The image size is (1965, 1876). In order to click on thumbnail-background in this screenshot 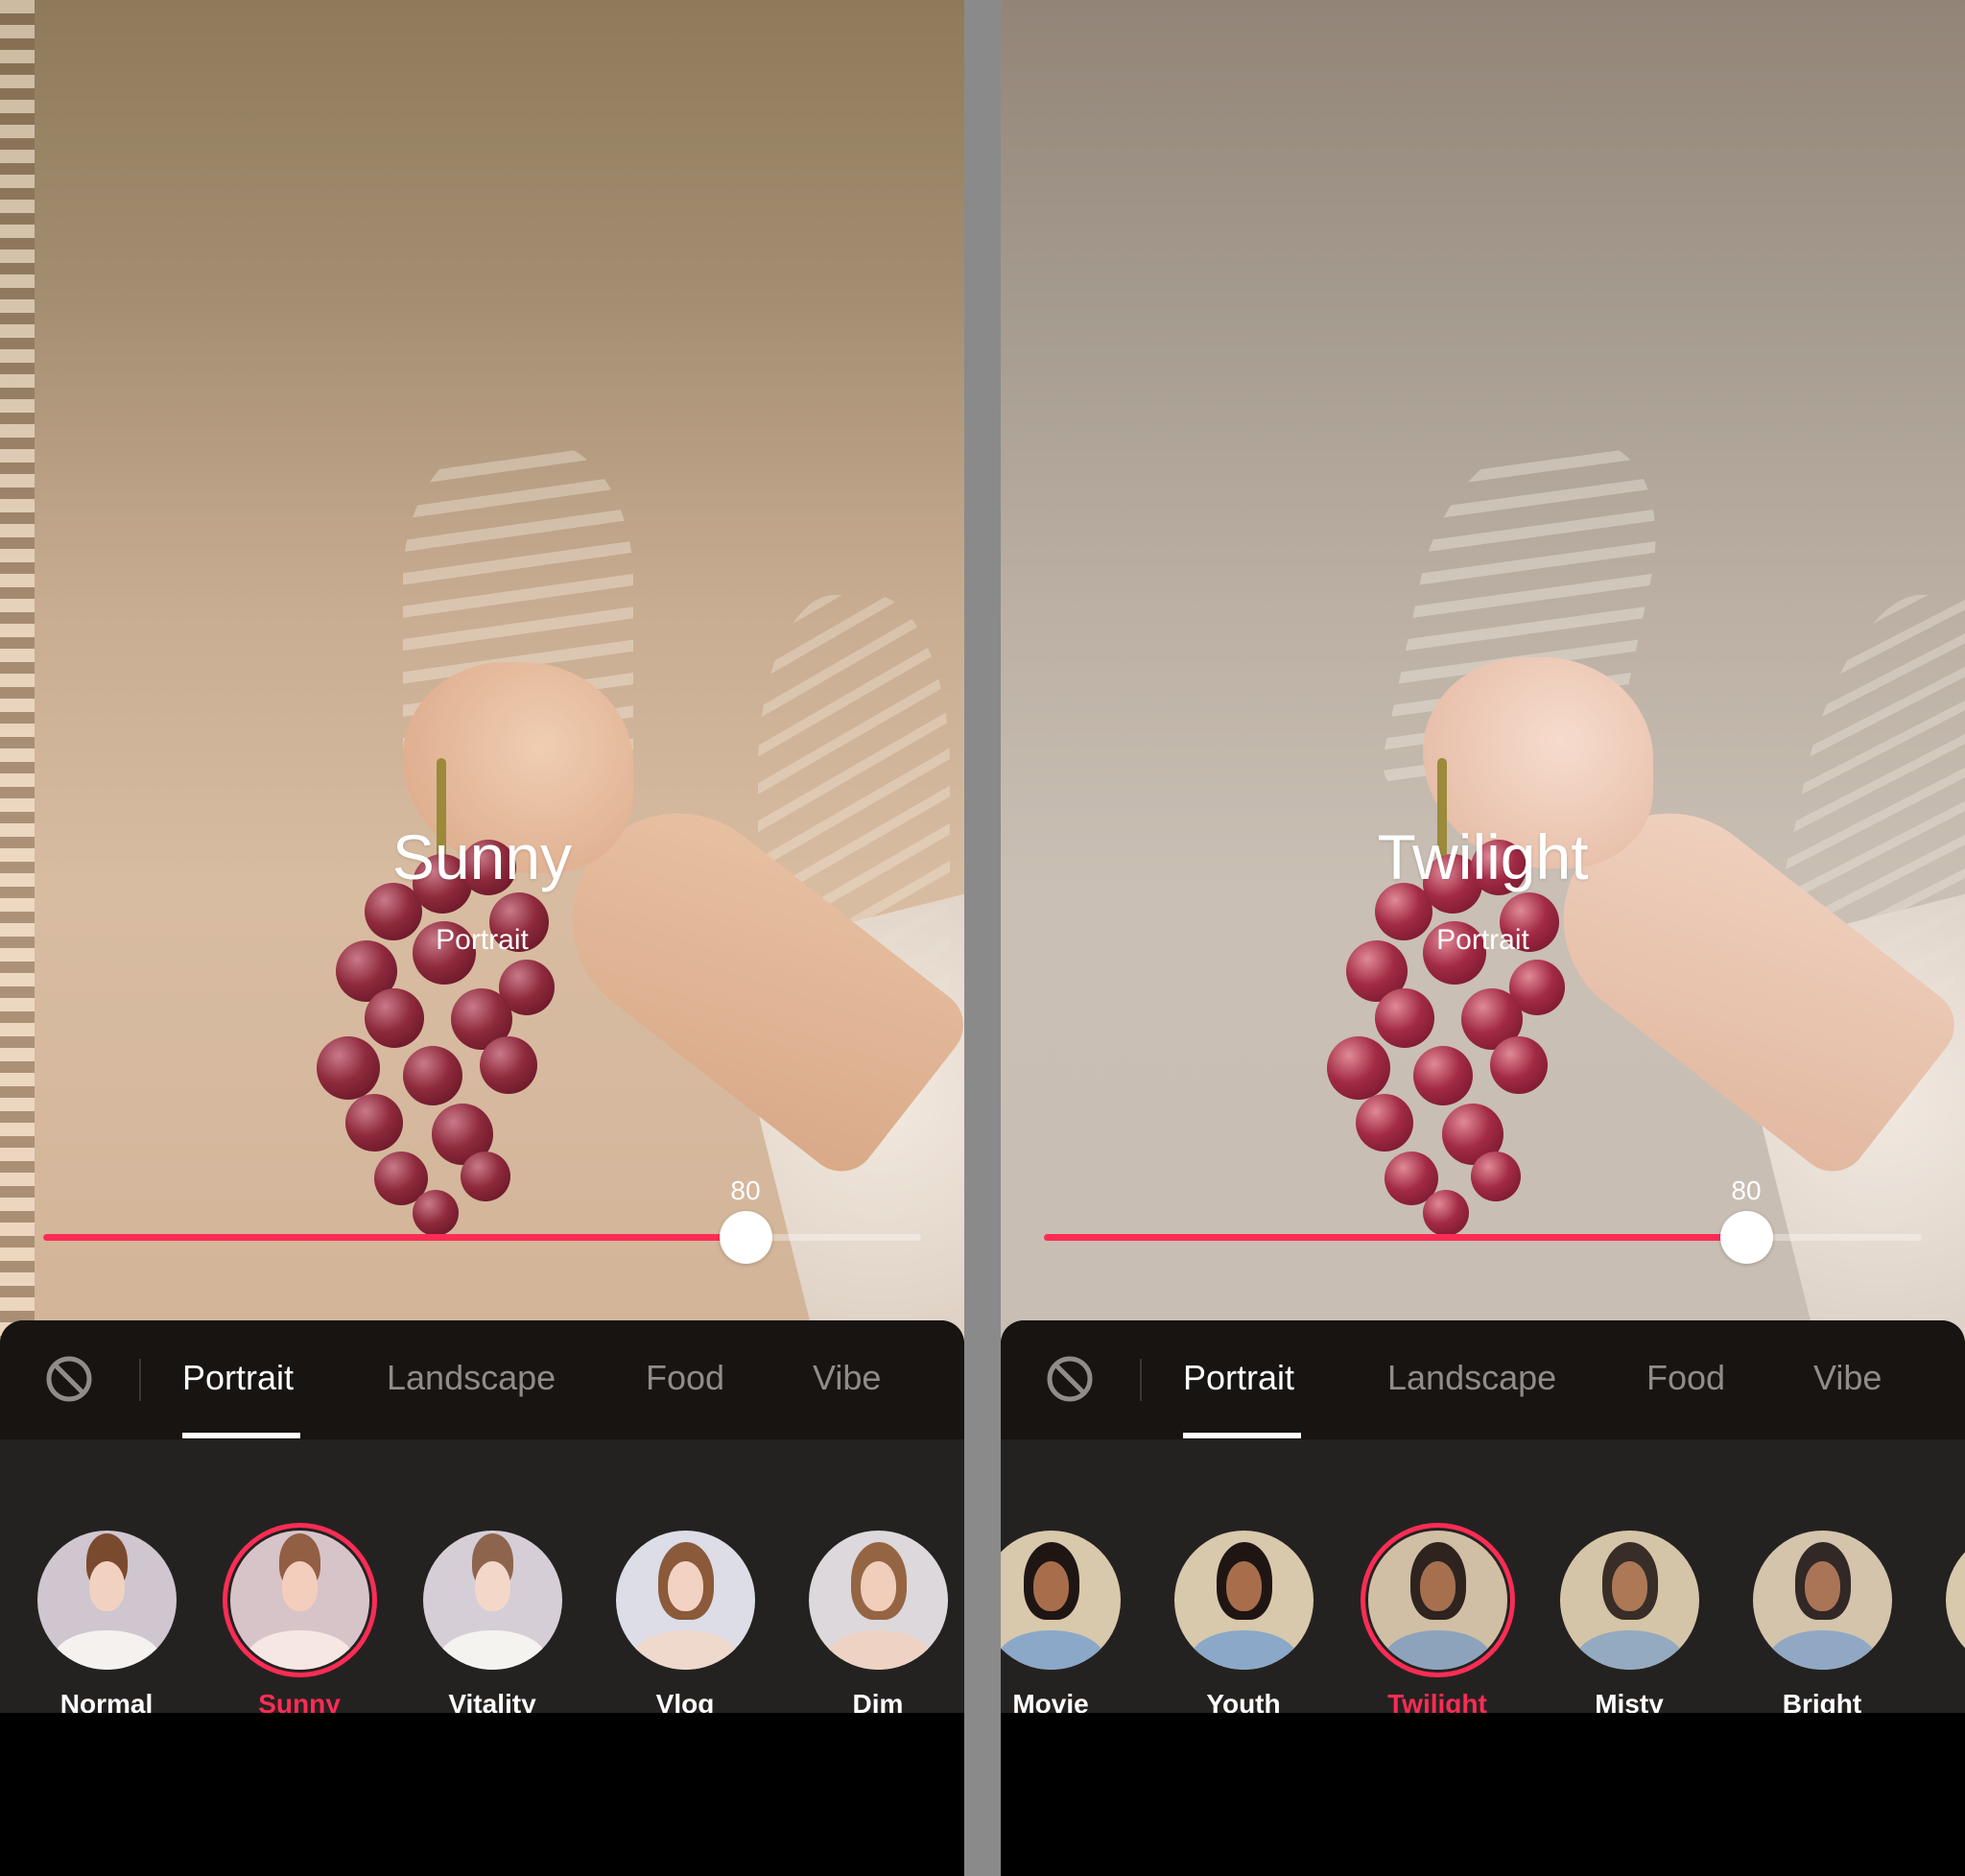, I will do `click(1955, 1600)`.